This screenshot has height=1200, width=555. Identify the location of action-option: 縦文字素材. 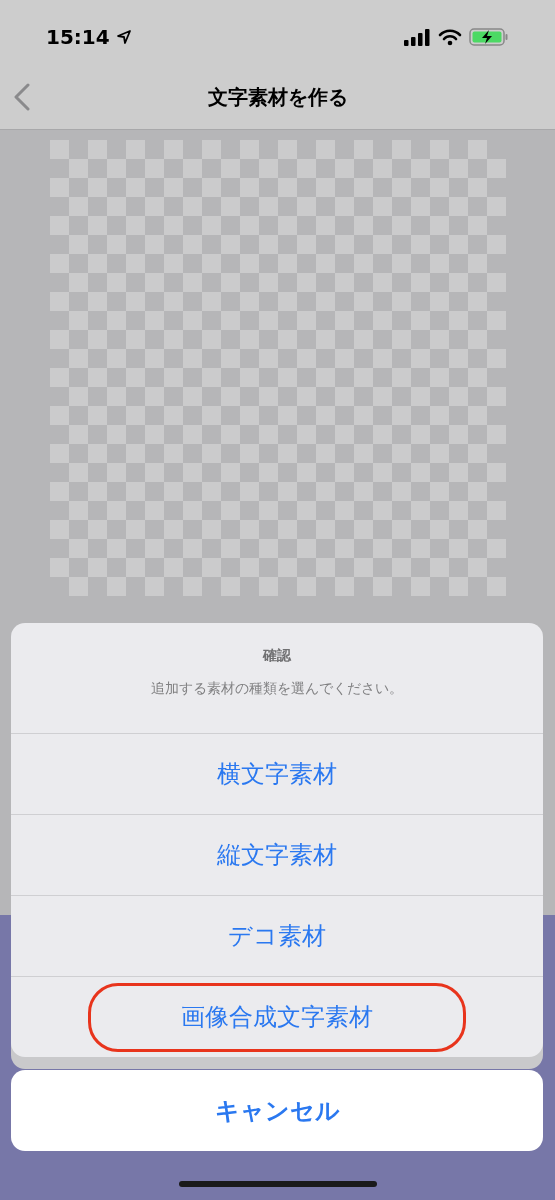
(277, 855).